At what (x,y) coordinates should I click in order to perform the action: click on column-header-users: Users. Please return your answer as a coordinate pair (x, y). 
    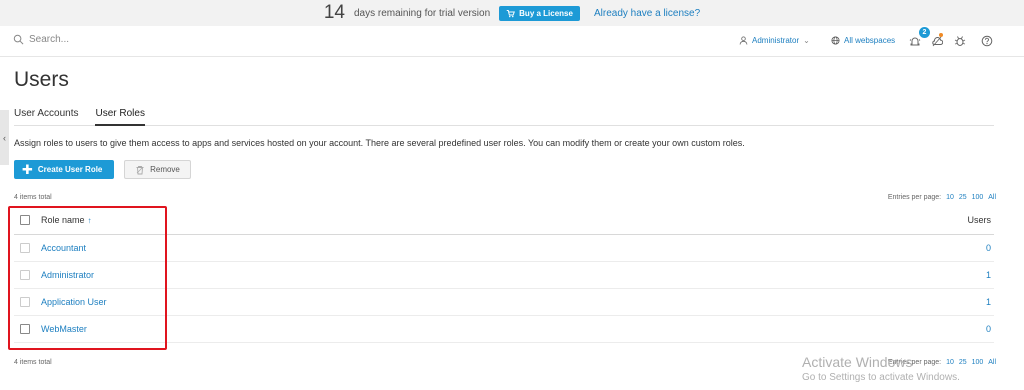
    Looking at the image, I should click on (979, 220).